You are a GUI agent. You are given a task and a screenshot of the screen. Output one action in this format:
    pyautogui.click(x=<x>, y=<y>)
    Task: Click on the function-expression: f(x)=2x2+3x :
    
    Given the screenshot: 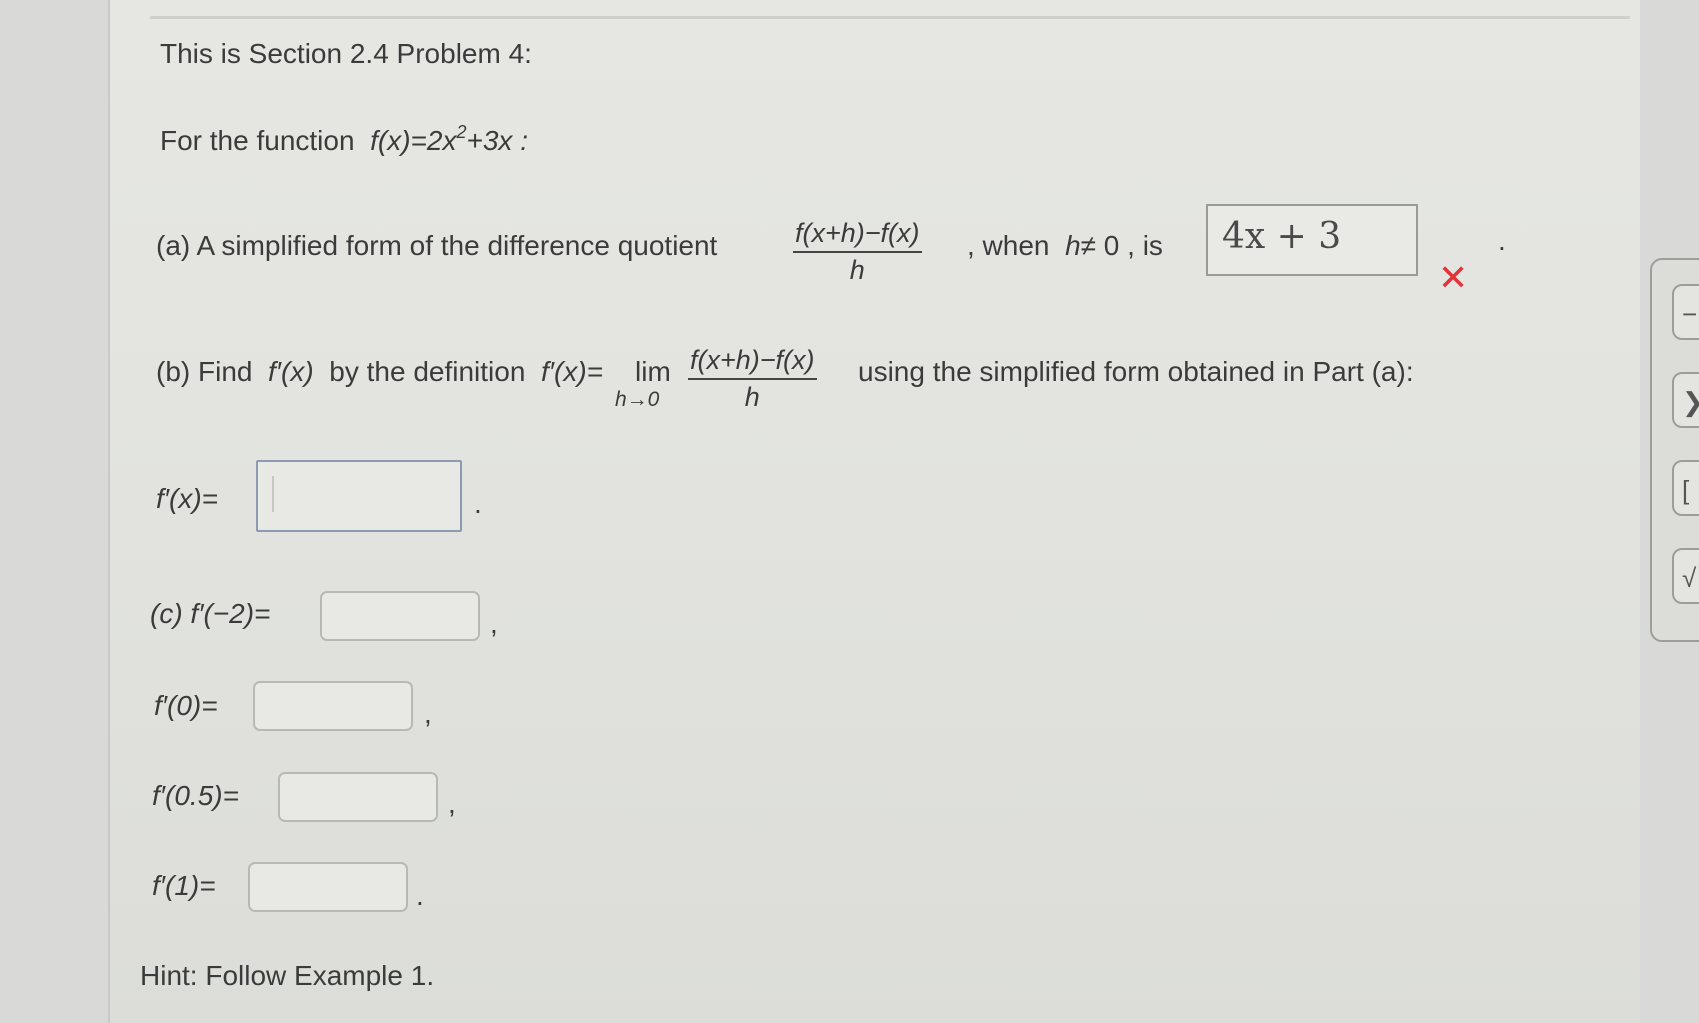 What is the action you would take?
    pyautogui.click(x=449, y=139)
    